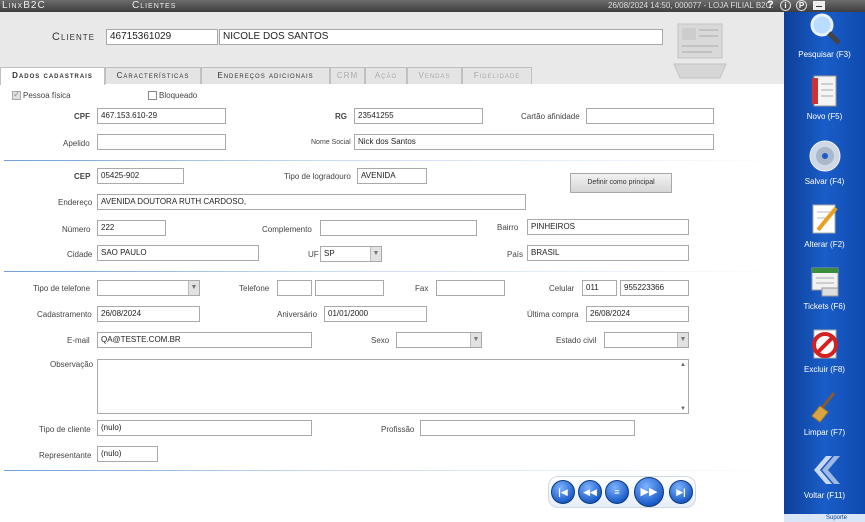  Describe the element at coordinates (497, 75) in the screenshot. I see `tab-fidelidade: Fidelidade` at that location.